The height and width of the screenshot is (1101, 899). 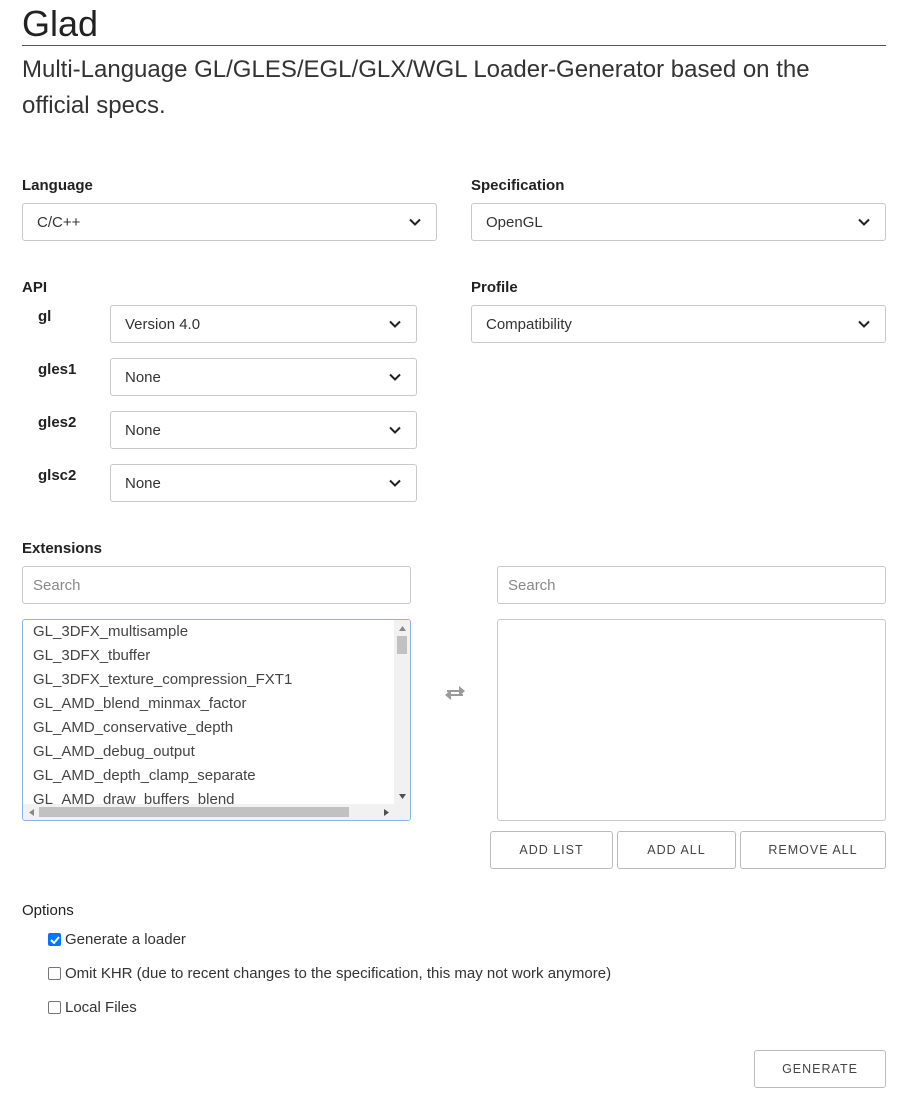 I want to click on extension-list-item: GL_AMD_blend_minmax_factor, so click(x=208, y=704).